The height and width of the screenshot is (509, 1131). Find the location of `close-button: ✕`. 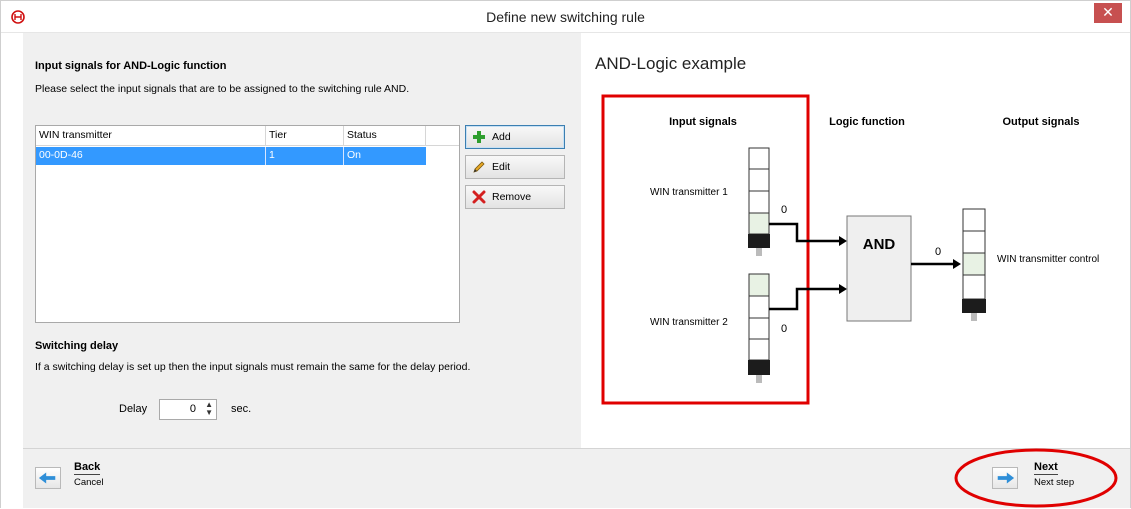

close-button: ✕ is located at coordinates (1108, 13).